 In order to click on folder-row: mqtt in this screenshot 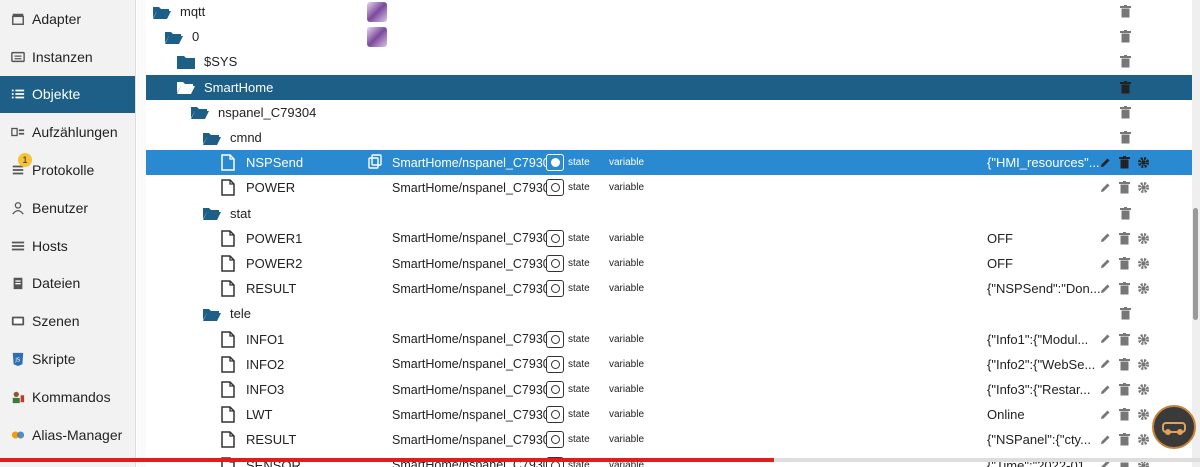, I will do `click(669, 12)`.